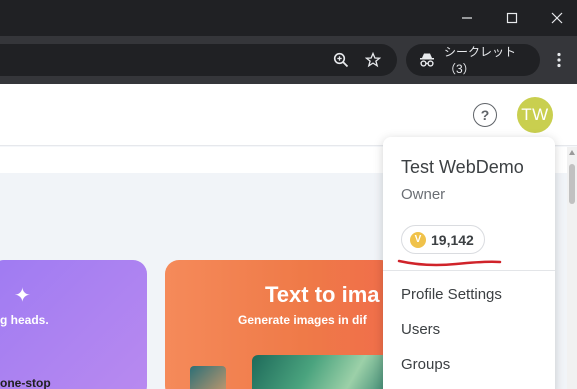 This screenshot has height=389, width=577. I want to click on maximize-icon, so click(512, 18).